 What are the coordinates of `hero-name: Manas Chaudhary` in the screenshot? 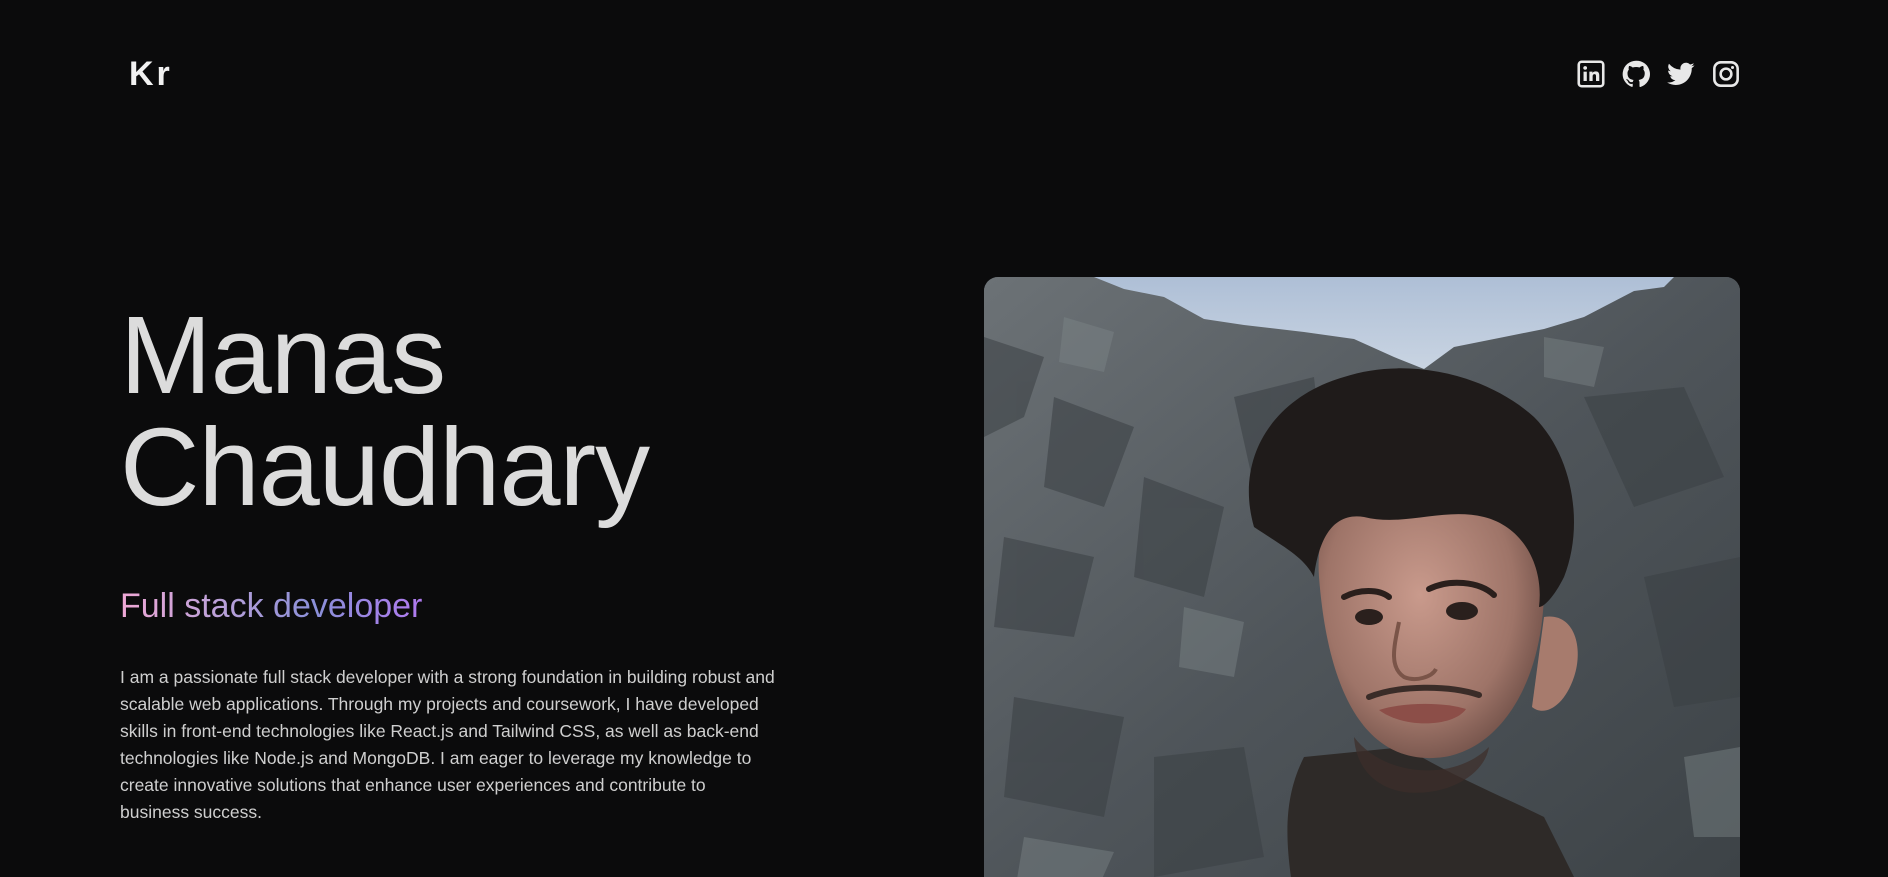 It's located at (450, 412).